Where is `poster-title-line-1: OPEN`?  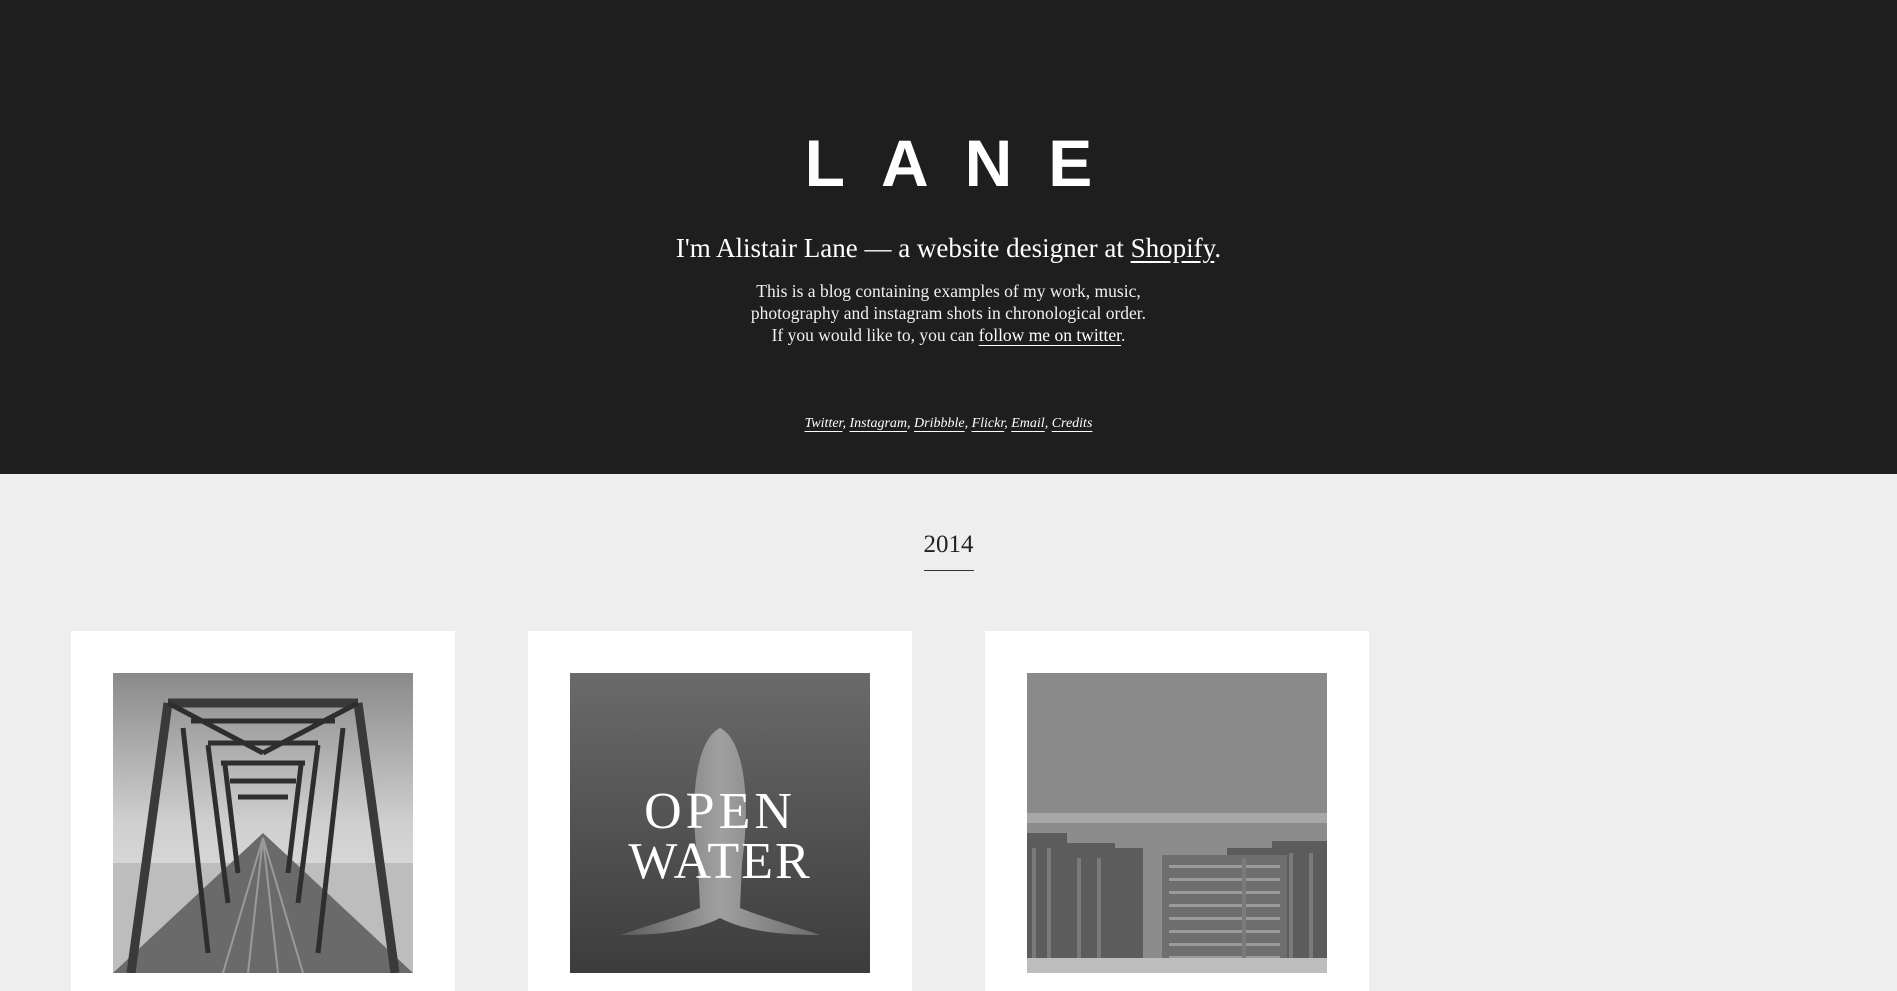
poster-title-line-1: OPEN is located at coordinates (720, 811).